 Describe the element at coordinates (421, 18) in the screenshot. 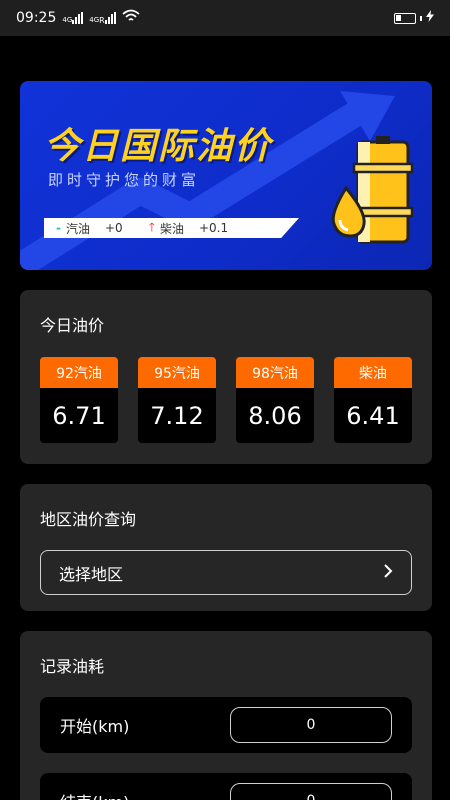

I see `battery-tip` at that location.